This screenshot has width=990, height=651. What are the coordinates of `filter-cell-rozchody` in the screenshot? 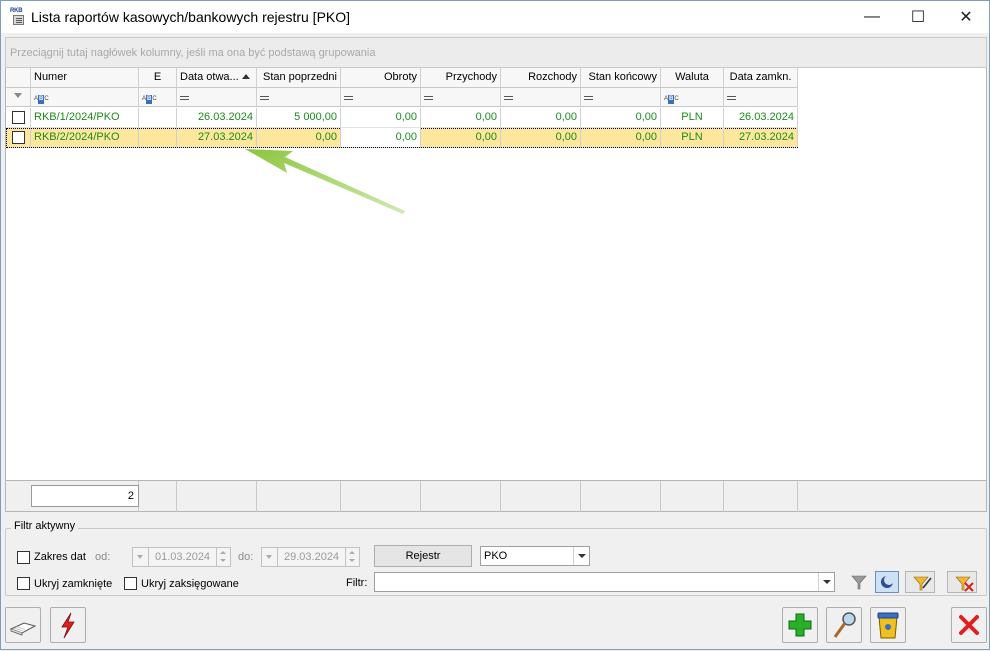 It's located at (541, 97).